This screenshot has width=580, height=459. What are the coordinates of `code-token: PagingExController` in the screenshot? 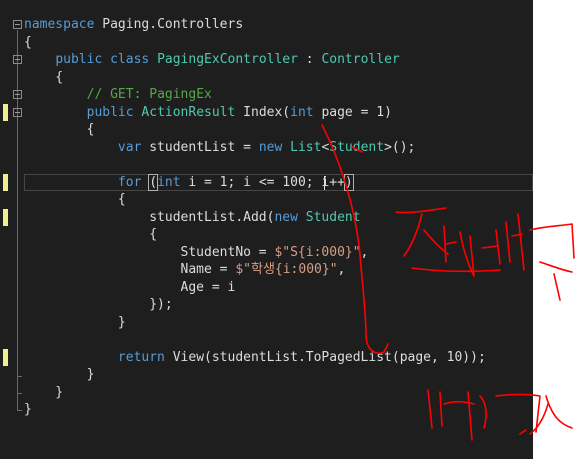 It's located at (227, 59).